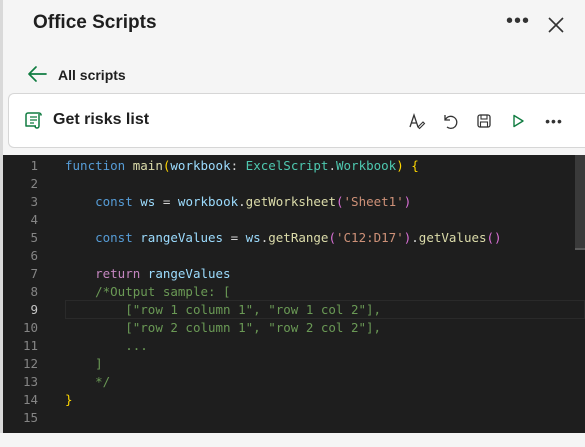 This screenshot has width=585, height=447. What do you see at coordinates (290, 201) in the screenshot?
I see `code-token: getWorksheet` at bounding box center [290, 201].